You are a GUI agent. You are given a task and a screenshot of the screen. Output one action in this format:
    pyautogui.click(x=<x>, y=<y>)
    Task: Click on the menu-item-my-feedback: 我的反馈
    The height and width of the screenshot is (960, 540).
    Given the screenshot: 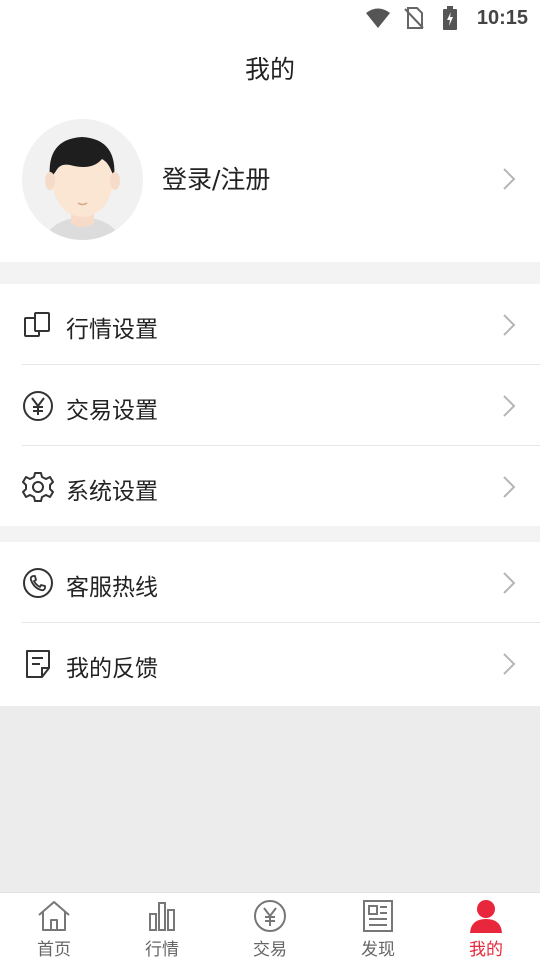 What is the action you would take?
    pyautogui.click(x=270, y=663)
    